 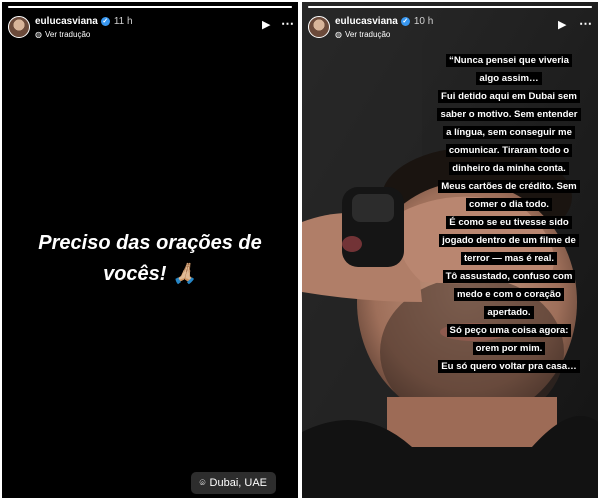 What do you see at coordinates (509, 223) in the screenshot?
I see `caption-line: É como se eu tivesse sido` at bounding box center [509, 223].